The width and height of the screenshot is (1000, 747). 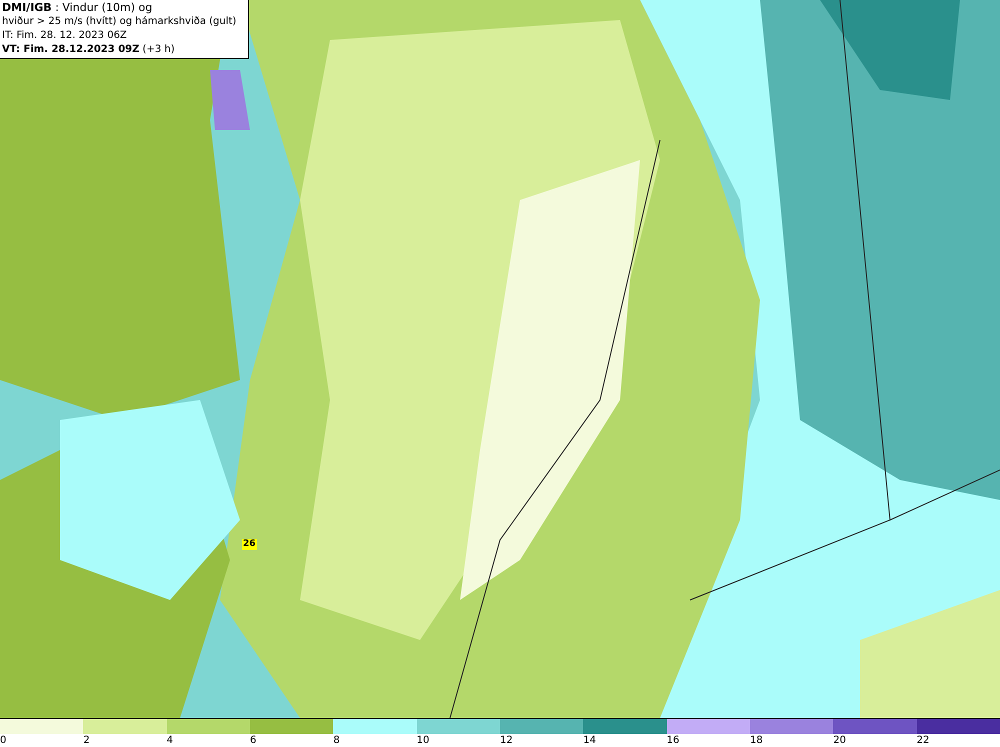 I want to click on legend-label: 8, so click(x=336, y=740).